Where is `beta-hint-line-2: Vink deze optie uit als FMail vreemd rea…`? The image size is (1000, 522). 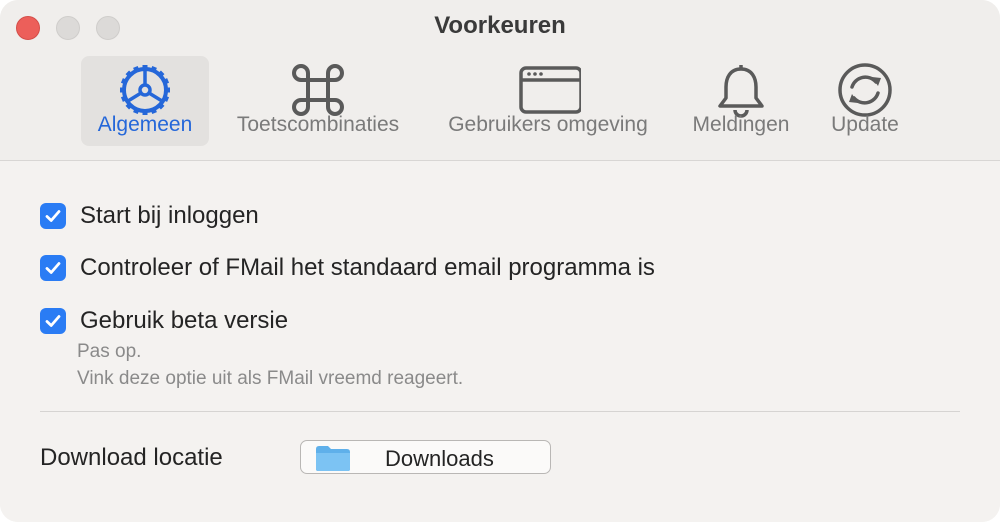
beta-hint-line-2: Vink deze optie uit als FMail vreemd rea… is located at coordinates (270, 378).